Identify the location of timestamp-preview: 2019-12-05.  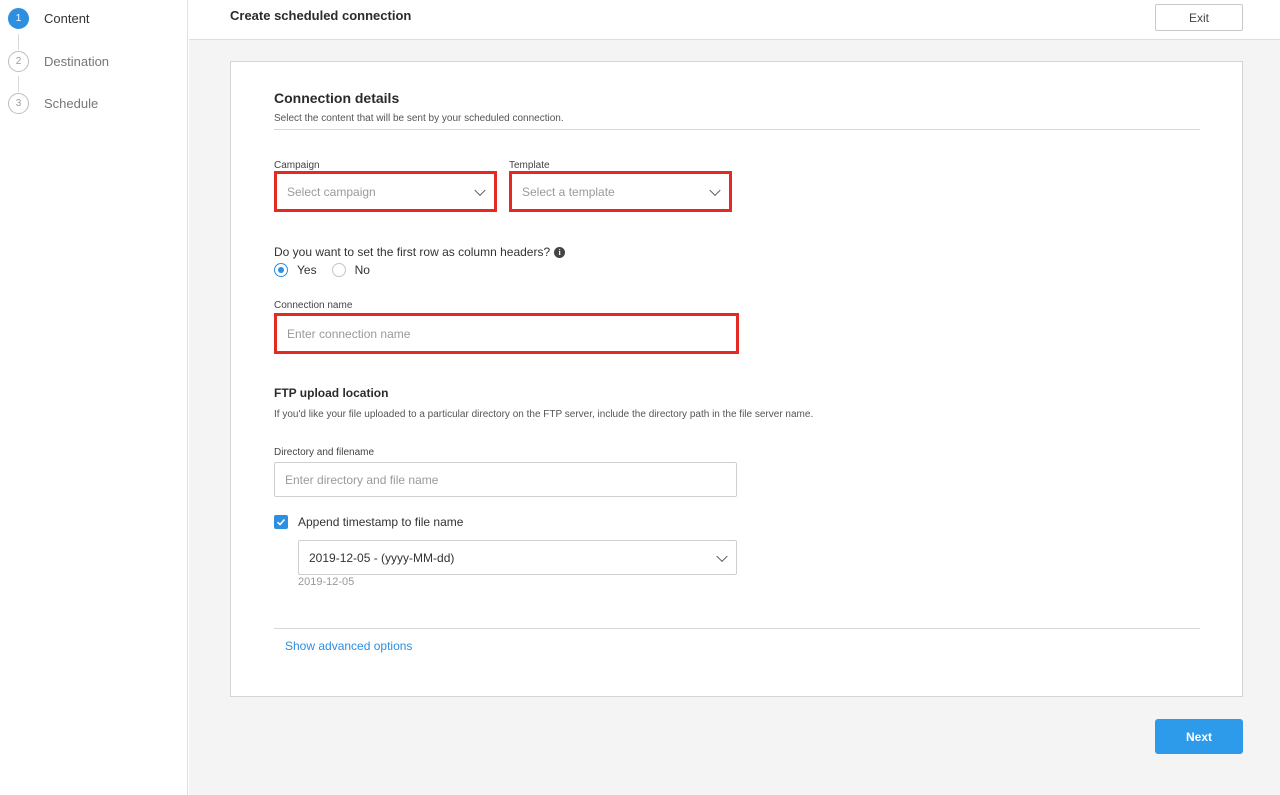
(326, 582).